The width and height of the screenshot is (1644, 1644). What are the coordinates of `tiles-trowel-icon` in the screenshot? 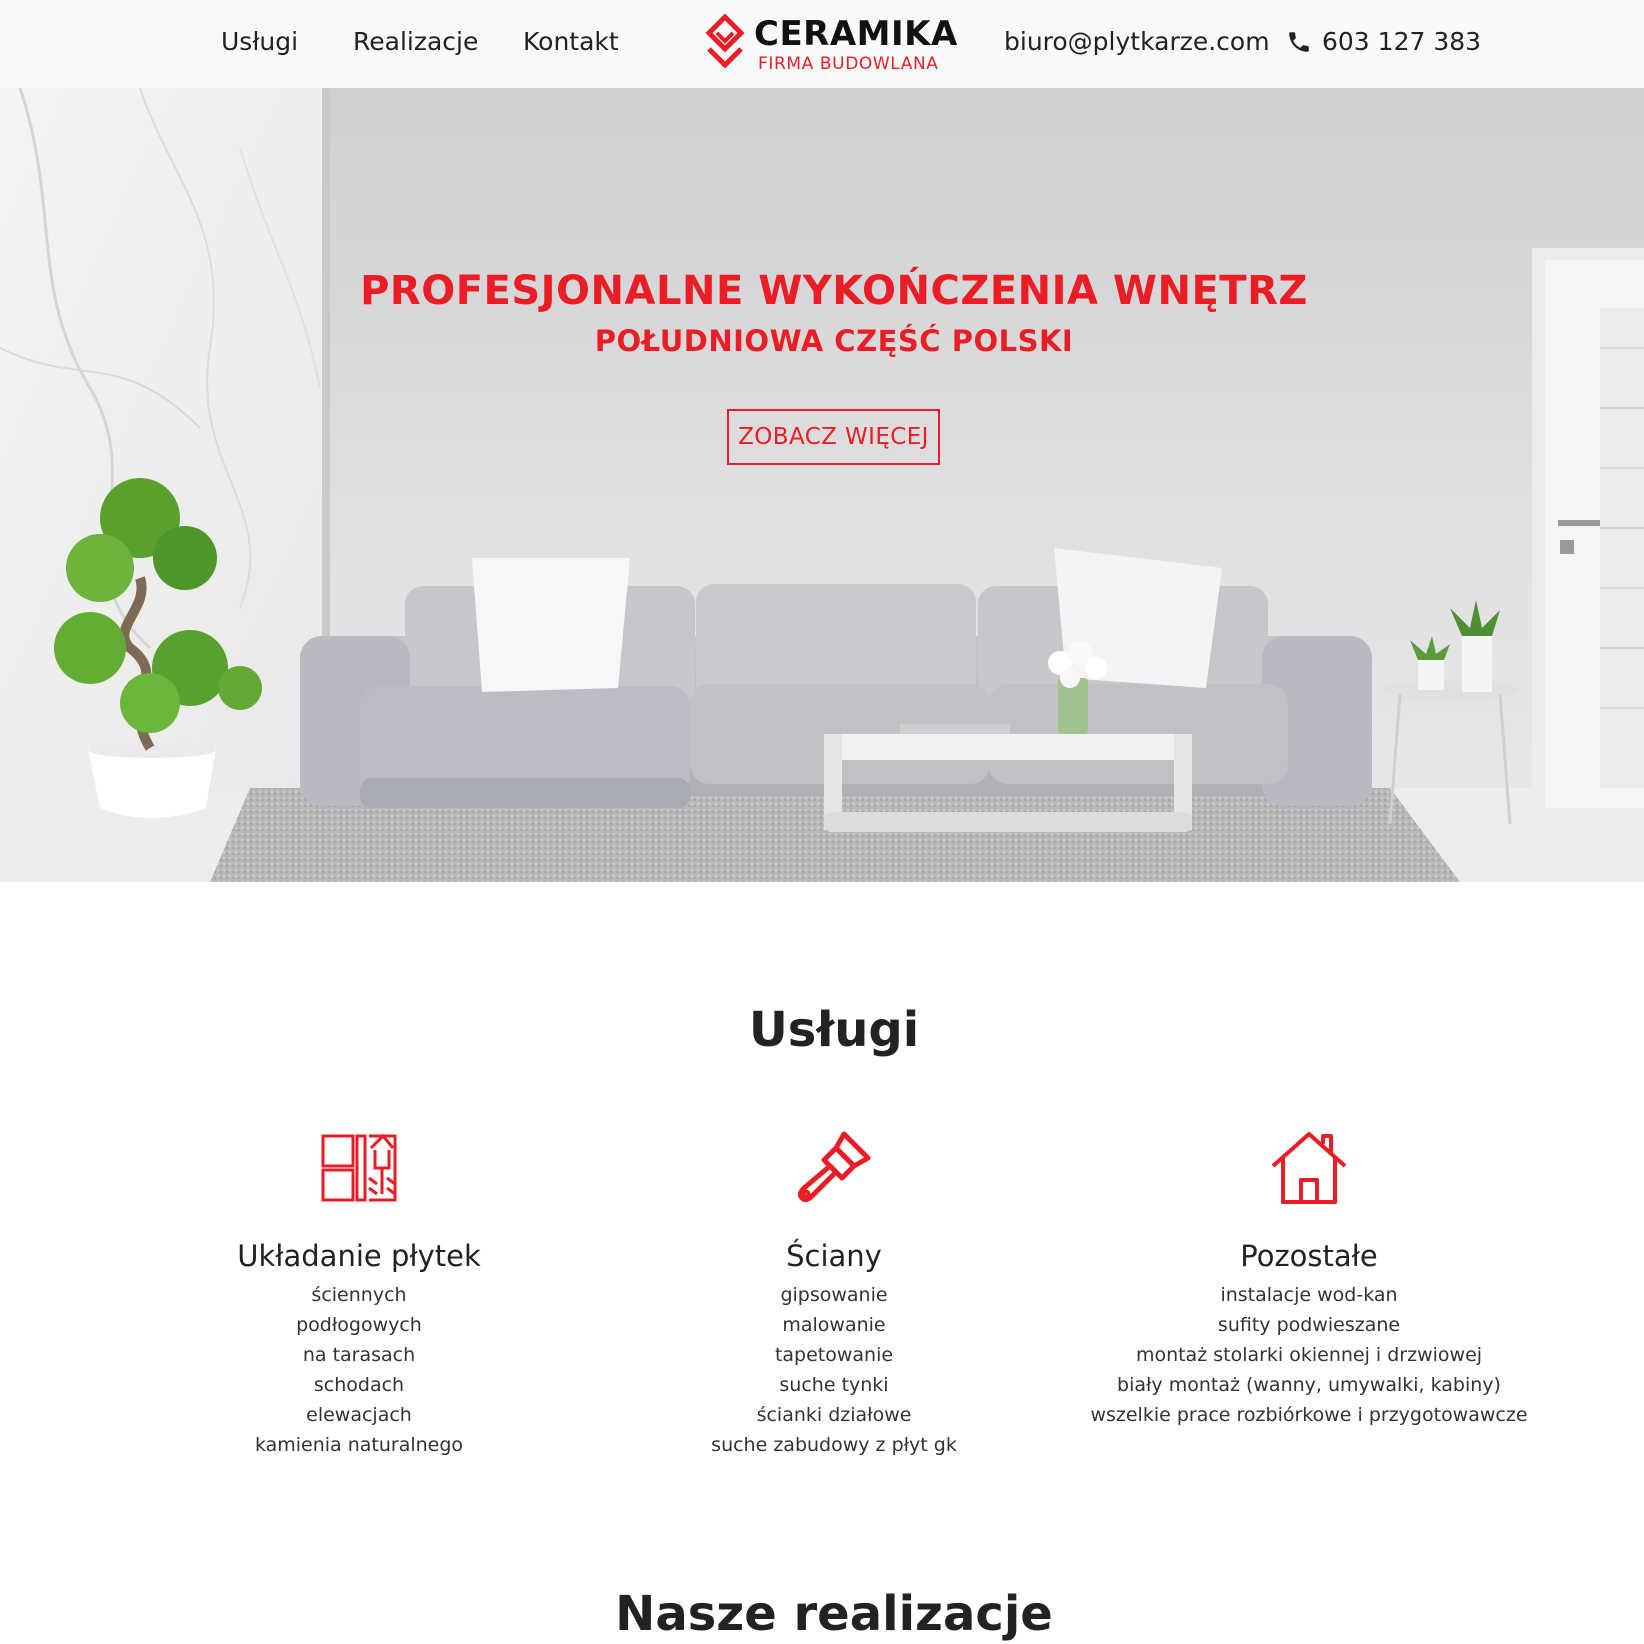 It's located at (359, 1167).